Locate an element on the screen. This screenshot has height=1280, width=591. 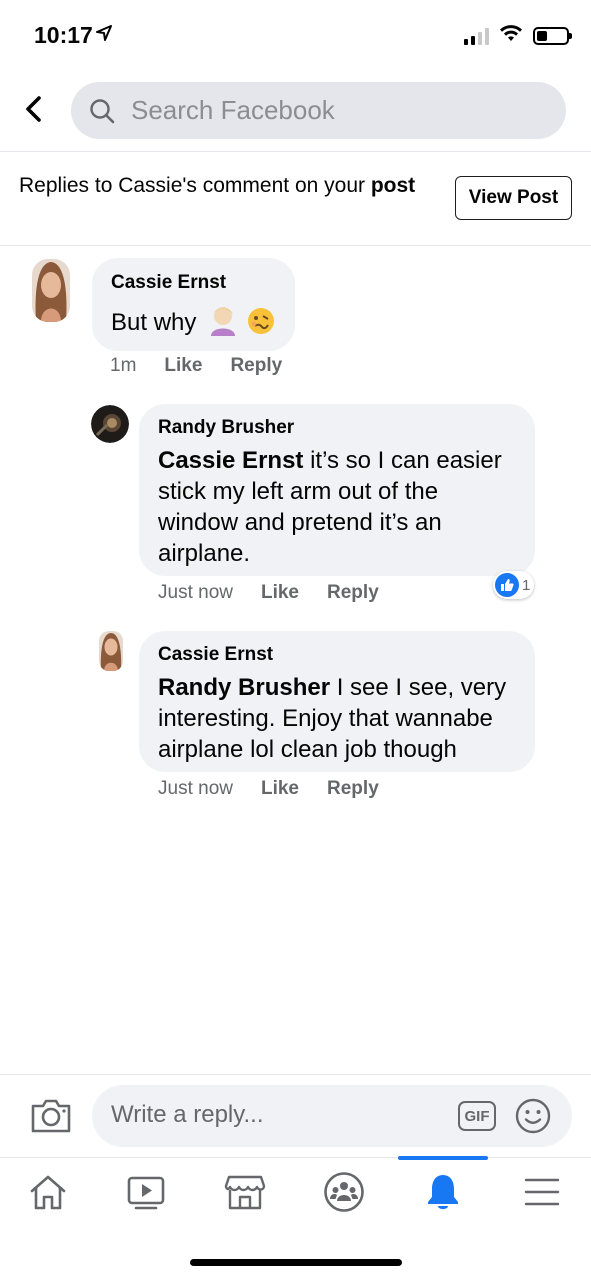
tab-watch is located at coordinates (146, 1192).